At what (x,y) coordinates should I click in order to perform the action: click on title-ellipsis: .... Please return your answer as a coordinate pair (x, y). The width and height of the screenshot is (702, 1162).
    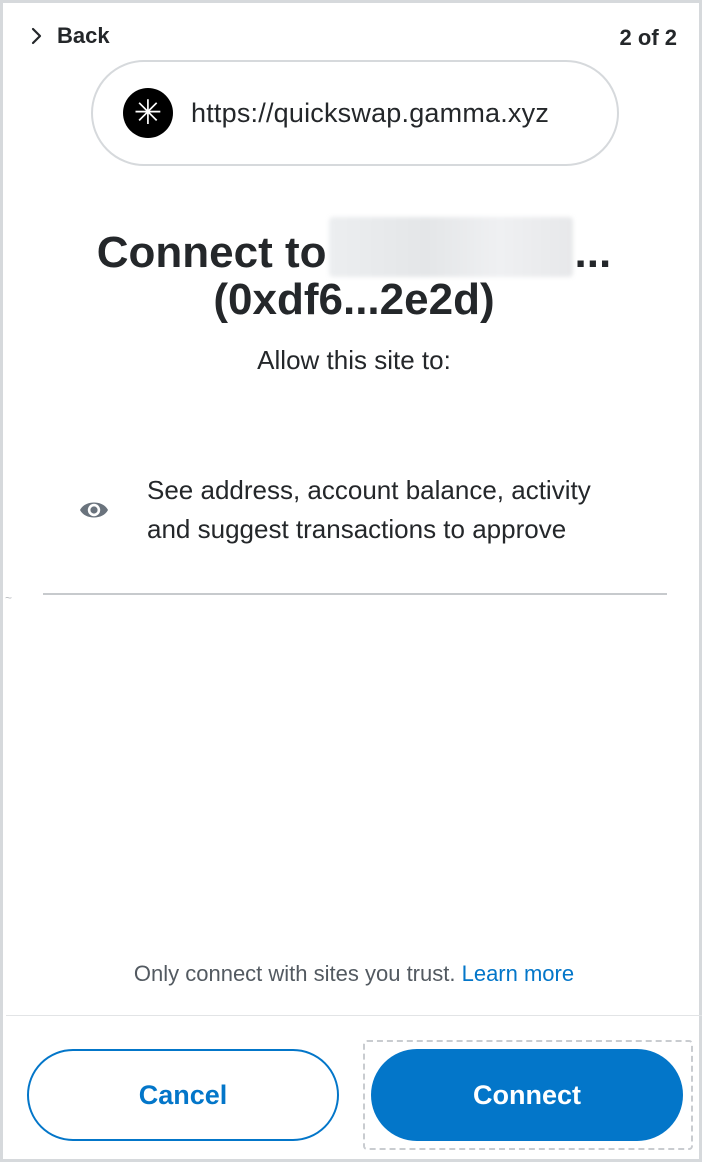
    Looking at the image, I should click on (593, 252).